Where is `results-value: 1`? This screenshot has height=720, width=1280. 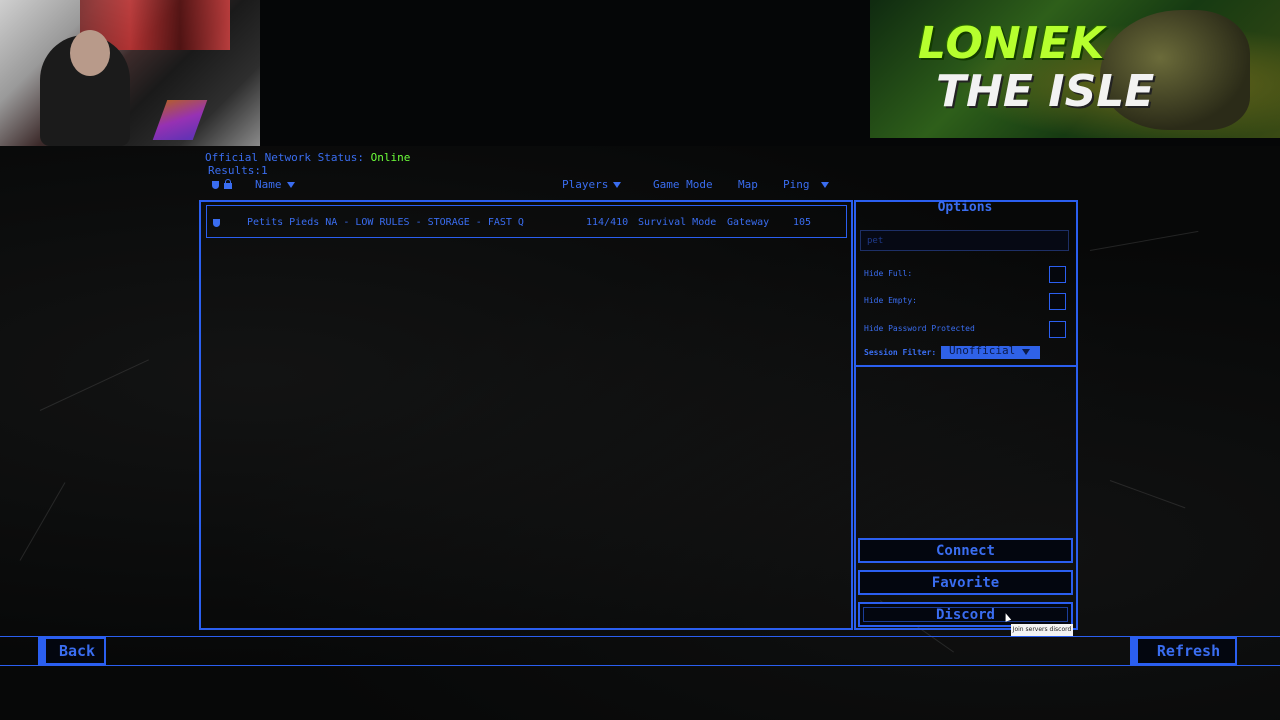 results-value: 1 is located at coordinates (264, 170).